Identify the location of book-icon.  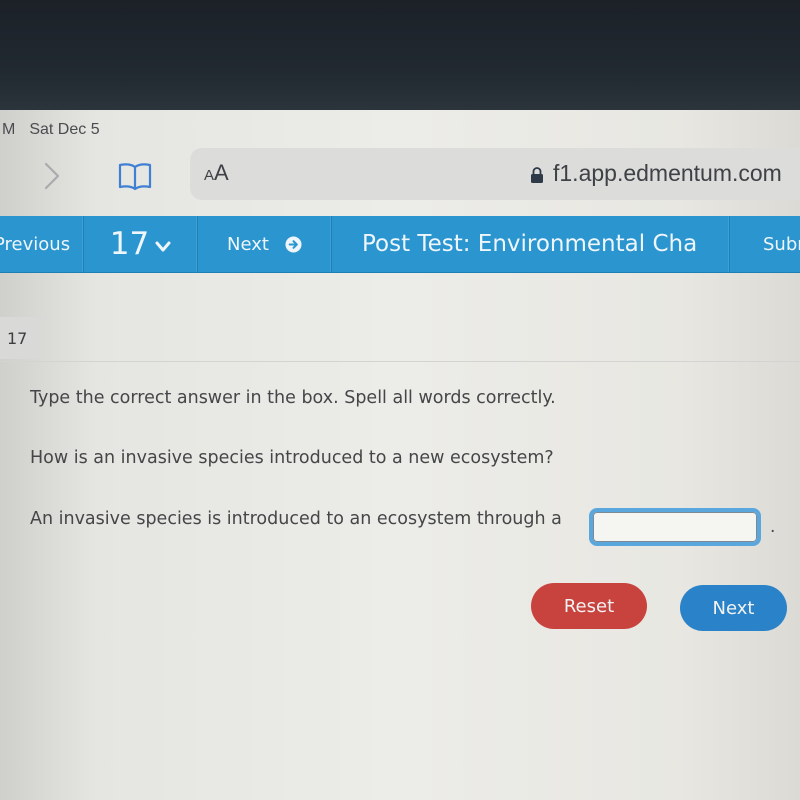
(135, 177).